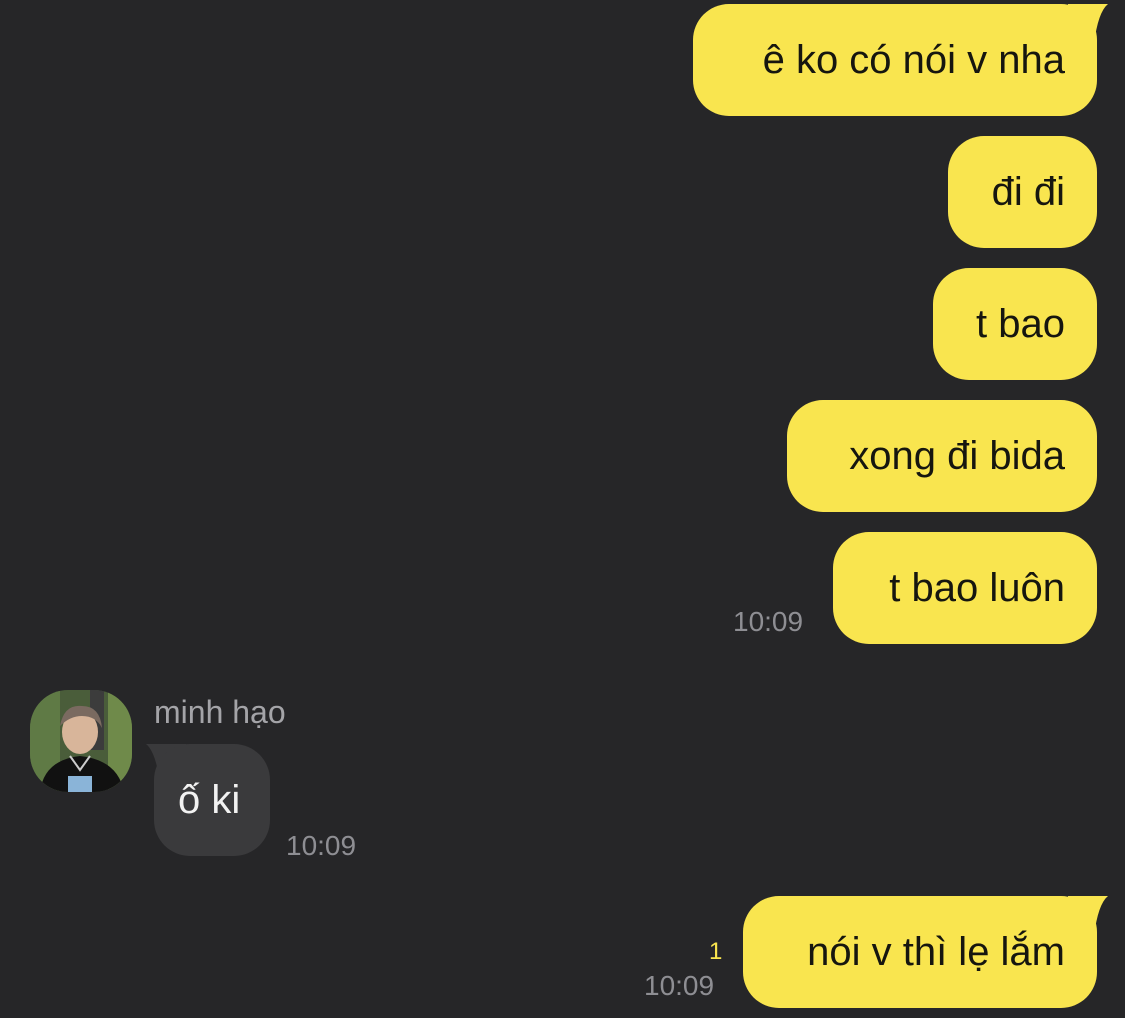 The width and height of the screenshot is (1125, 1018). What do you see at coordinates (913, 60) in the screenshot?
I see `message-text: ê ko có nói v nha` at bounding box center [913, 60].